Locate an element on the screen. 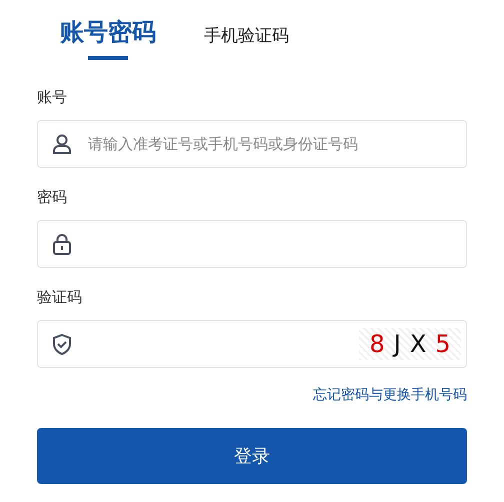 The width and height of the screenshot is (504, 502). captcha-char: J is located at coordinates (397, 344).